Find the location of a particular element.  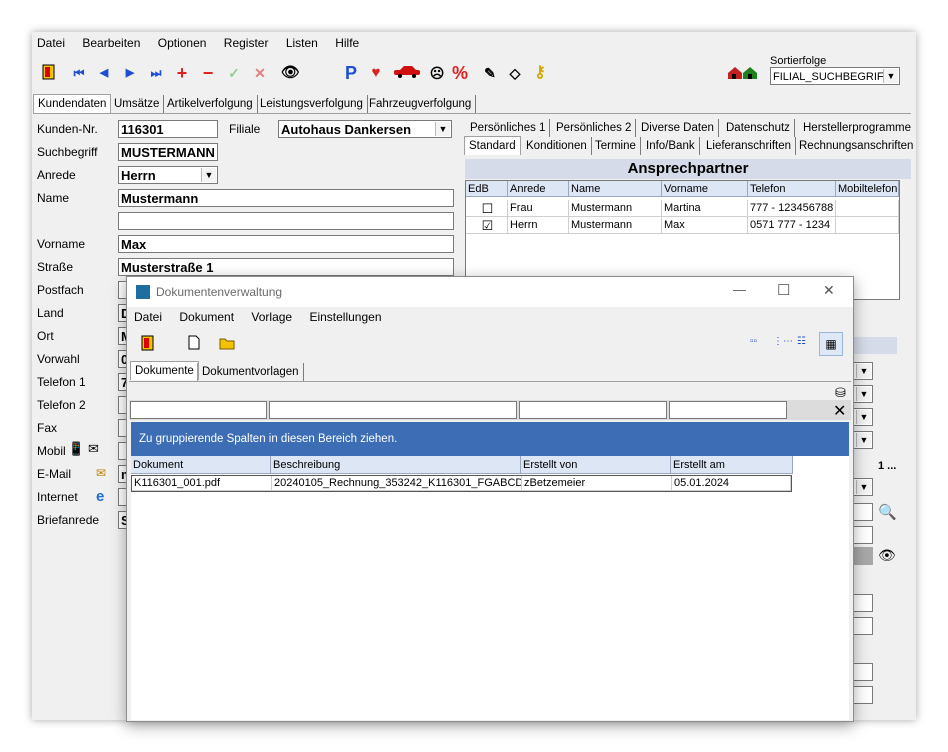

col-erstellt-am: Erstellt am is located at coordinates (732, 465).